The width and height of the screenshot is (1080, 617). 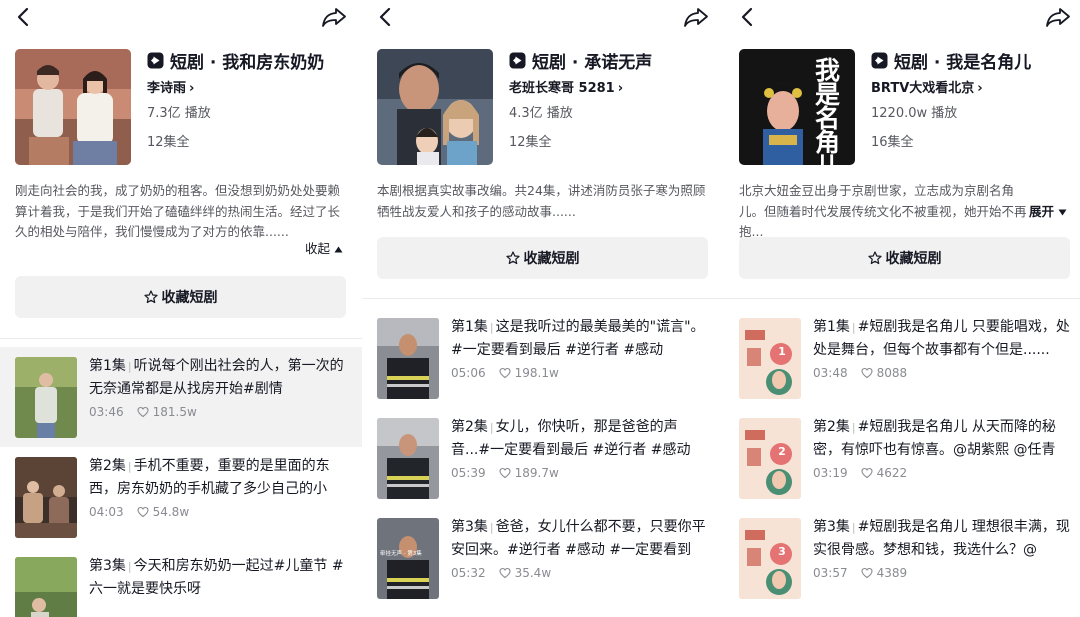 I want to click on episode-thumbnail: 2, so click(x=770, y=458).